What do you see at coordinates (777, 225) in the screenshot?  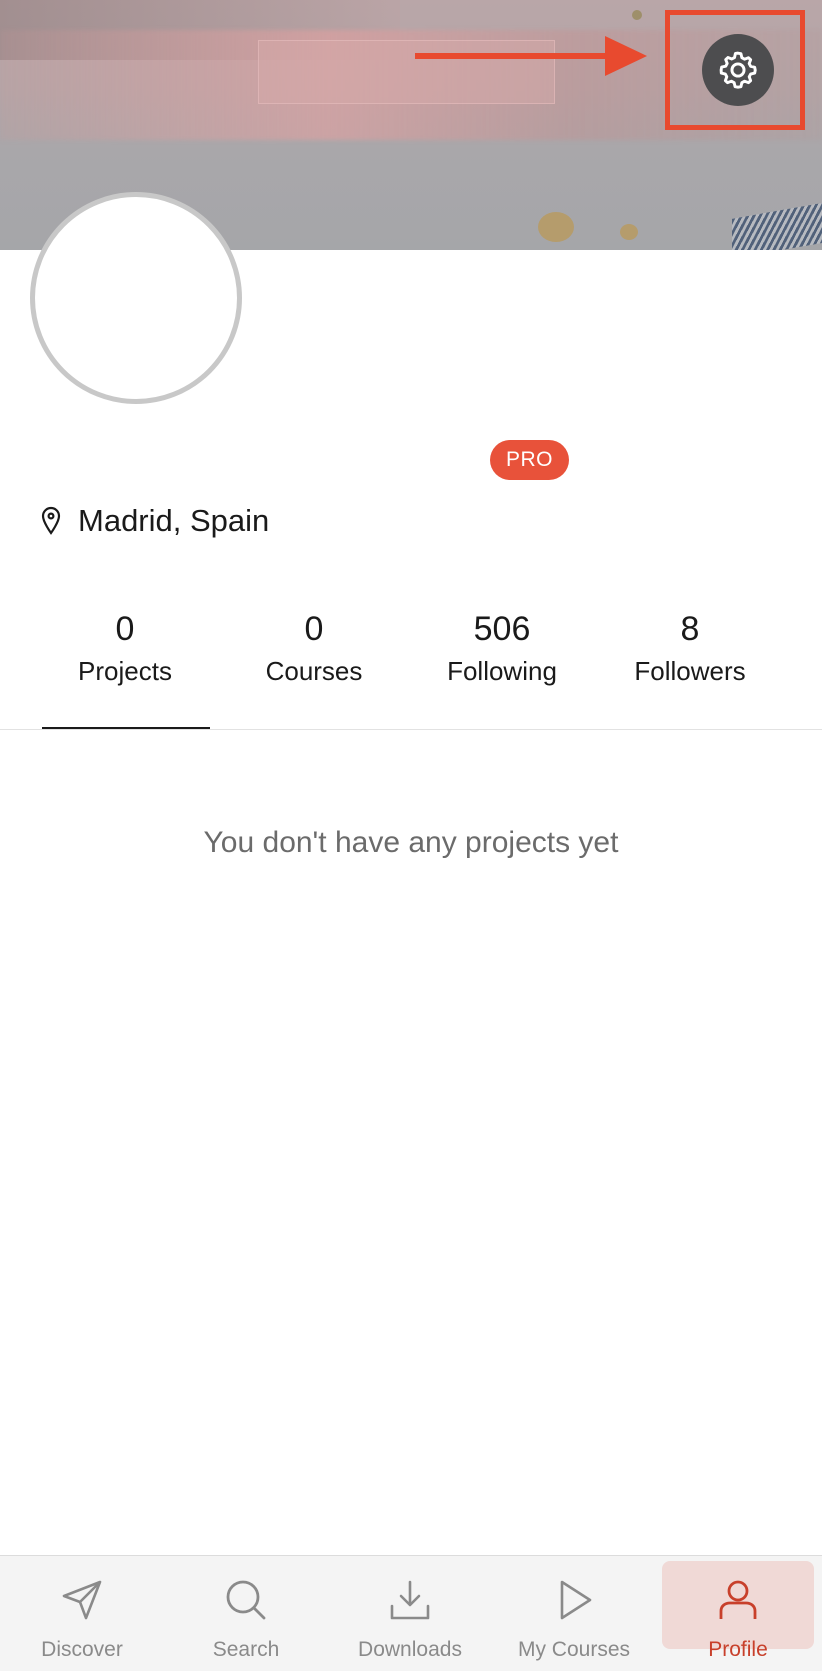 I see `cover-blue-stroke` at bounding box center [777, 225].